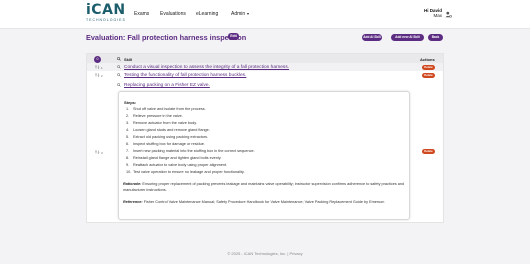 The height and width of the screenshot is (264, 530). What do you see at coordinates (128, 59) in the screenshot?
I see `column-header-skill: Skill` at bounding box center [128, 59].